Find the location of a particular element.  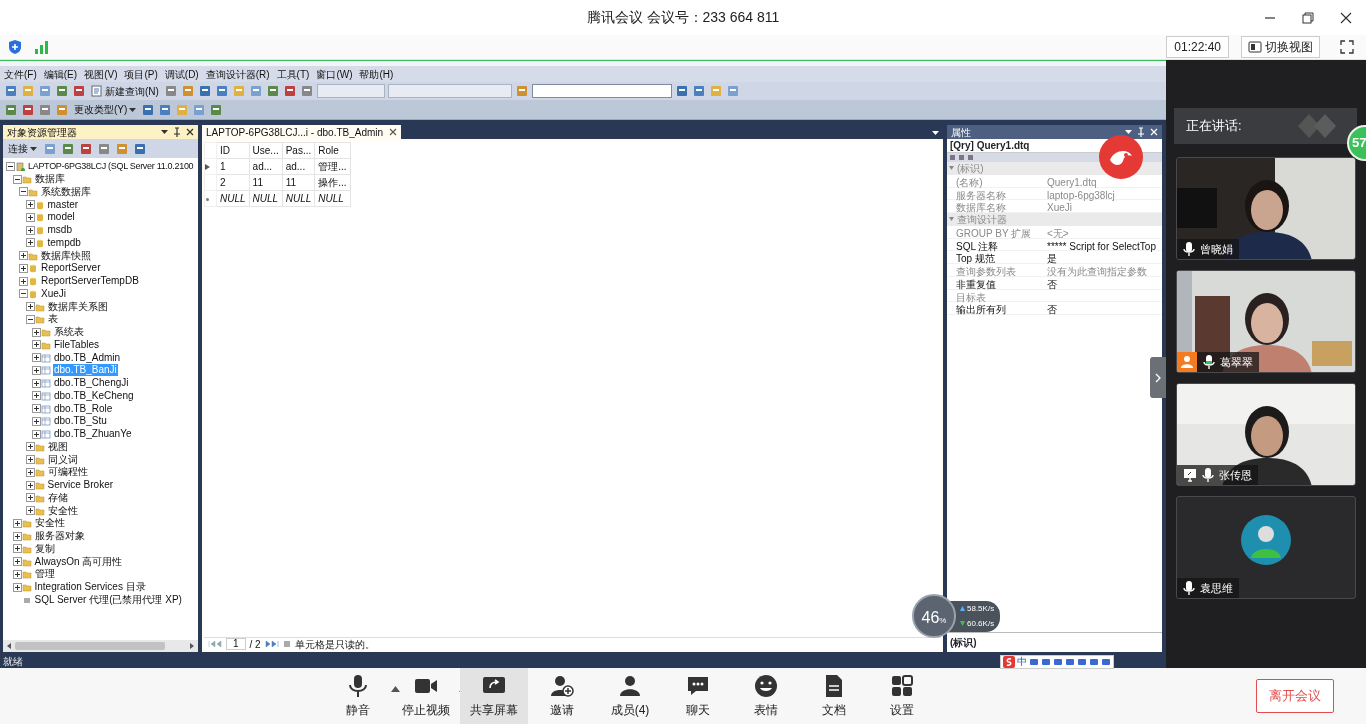

tree-item: master is located at coordinates (63, 204).